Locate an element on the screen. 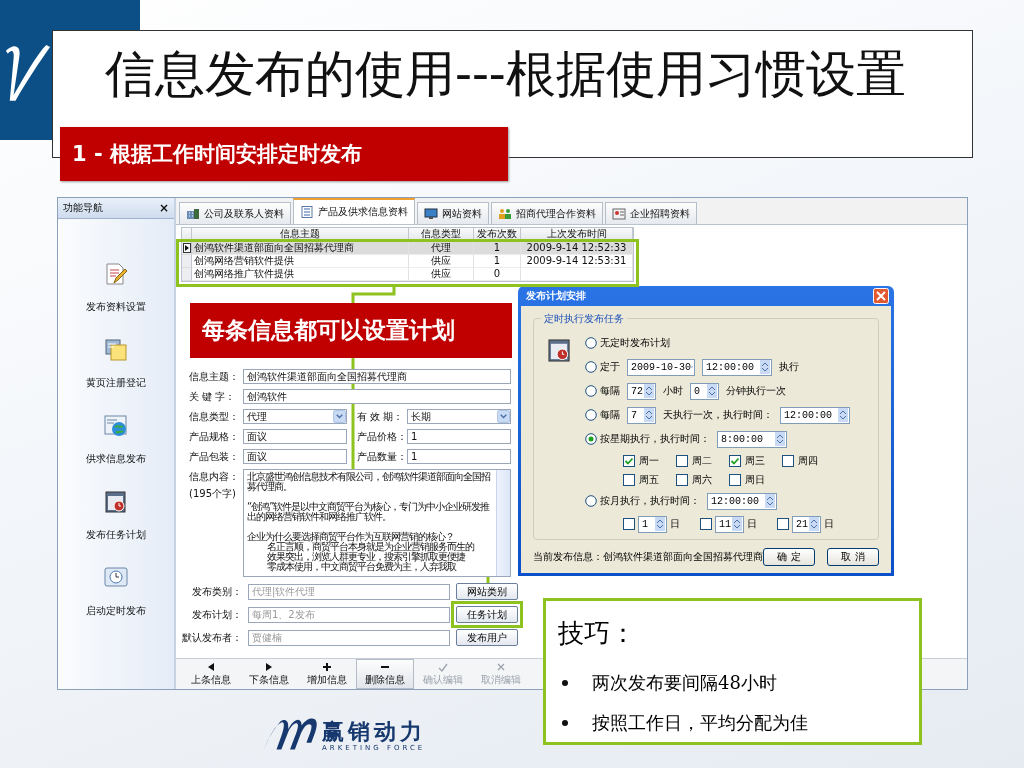 The image size is (1024, 768). nav-item: 黄页注册登记 is located at coordinates (116, 376).